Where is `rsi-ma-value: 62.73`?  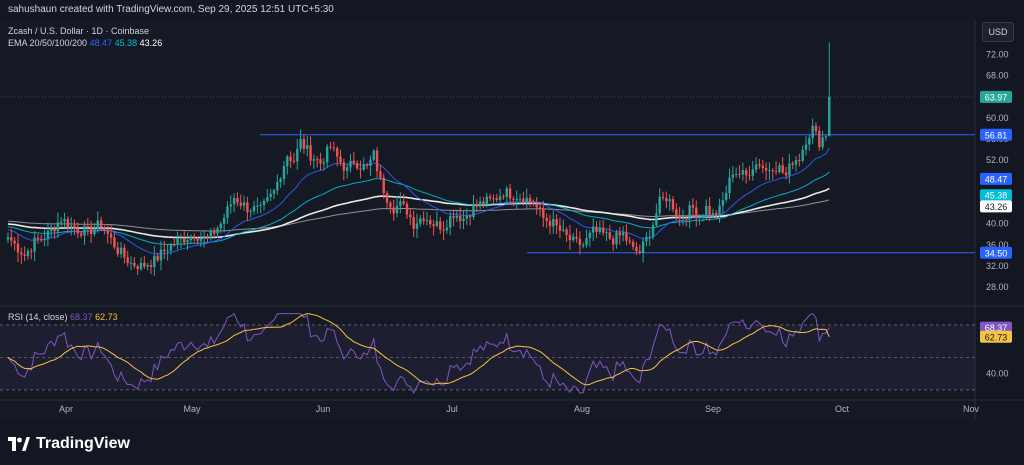
rsi-ma-value: 62.73 is located at coordinates (106, 317).